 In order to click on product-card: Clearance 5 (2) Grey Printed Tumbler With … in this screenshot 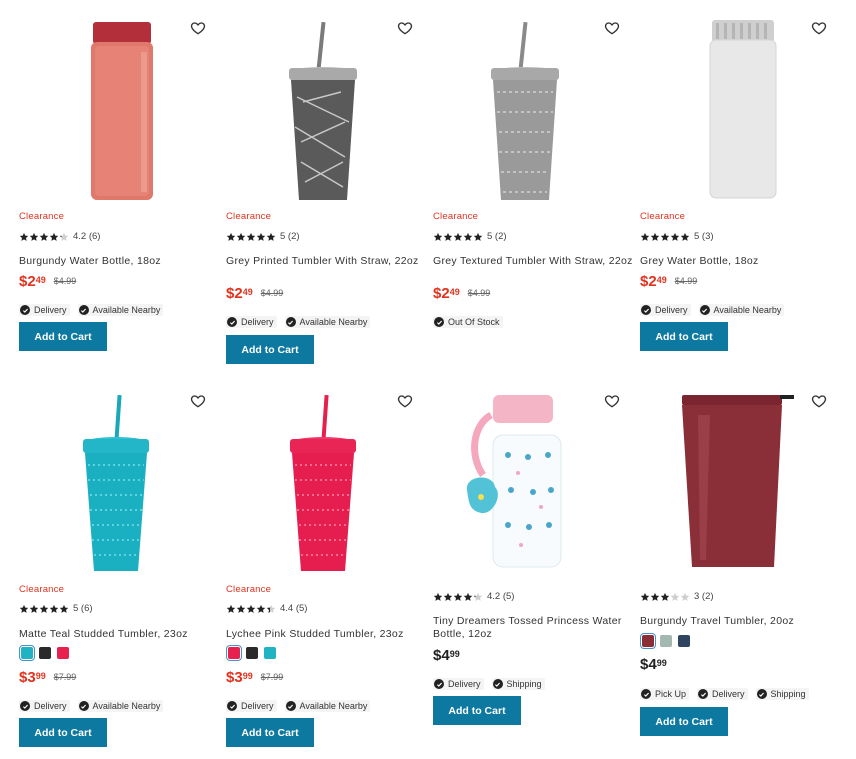, I will do `click(326, 190)`.